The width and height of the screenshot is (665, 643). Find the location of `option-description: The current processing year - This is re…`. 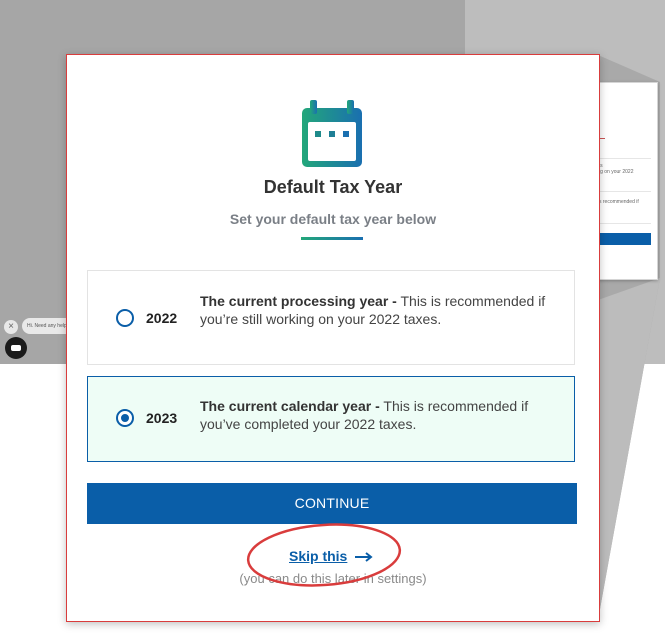

option-description: The current processing year - This is re… is located at coordinates (380, 310).